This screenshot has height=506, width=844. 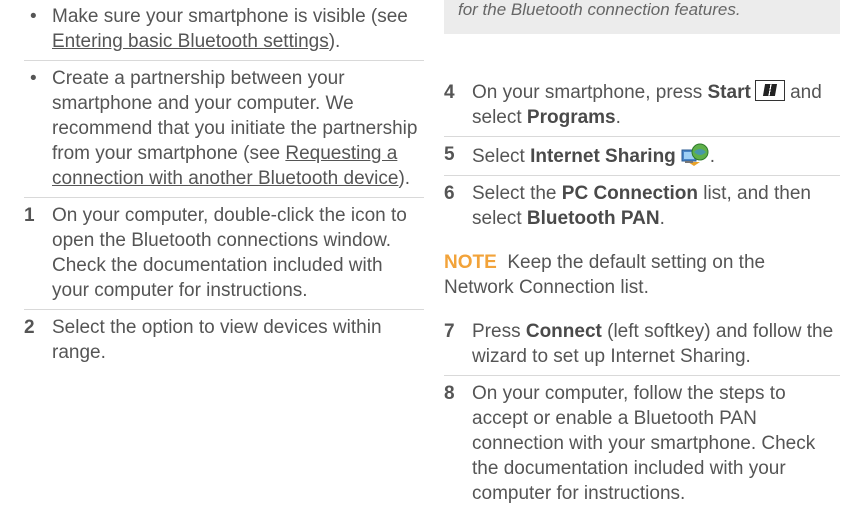 I want to click on step-text: On your smartphone, press, so click(x=590, y=92).